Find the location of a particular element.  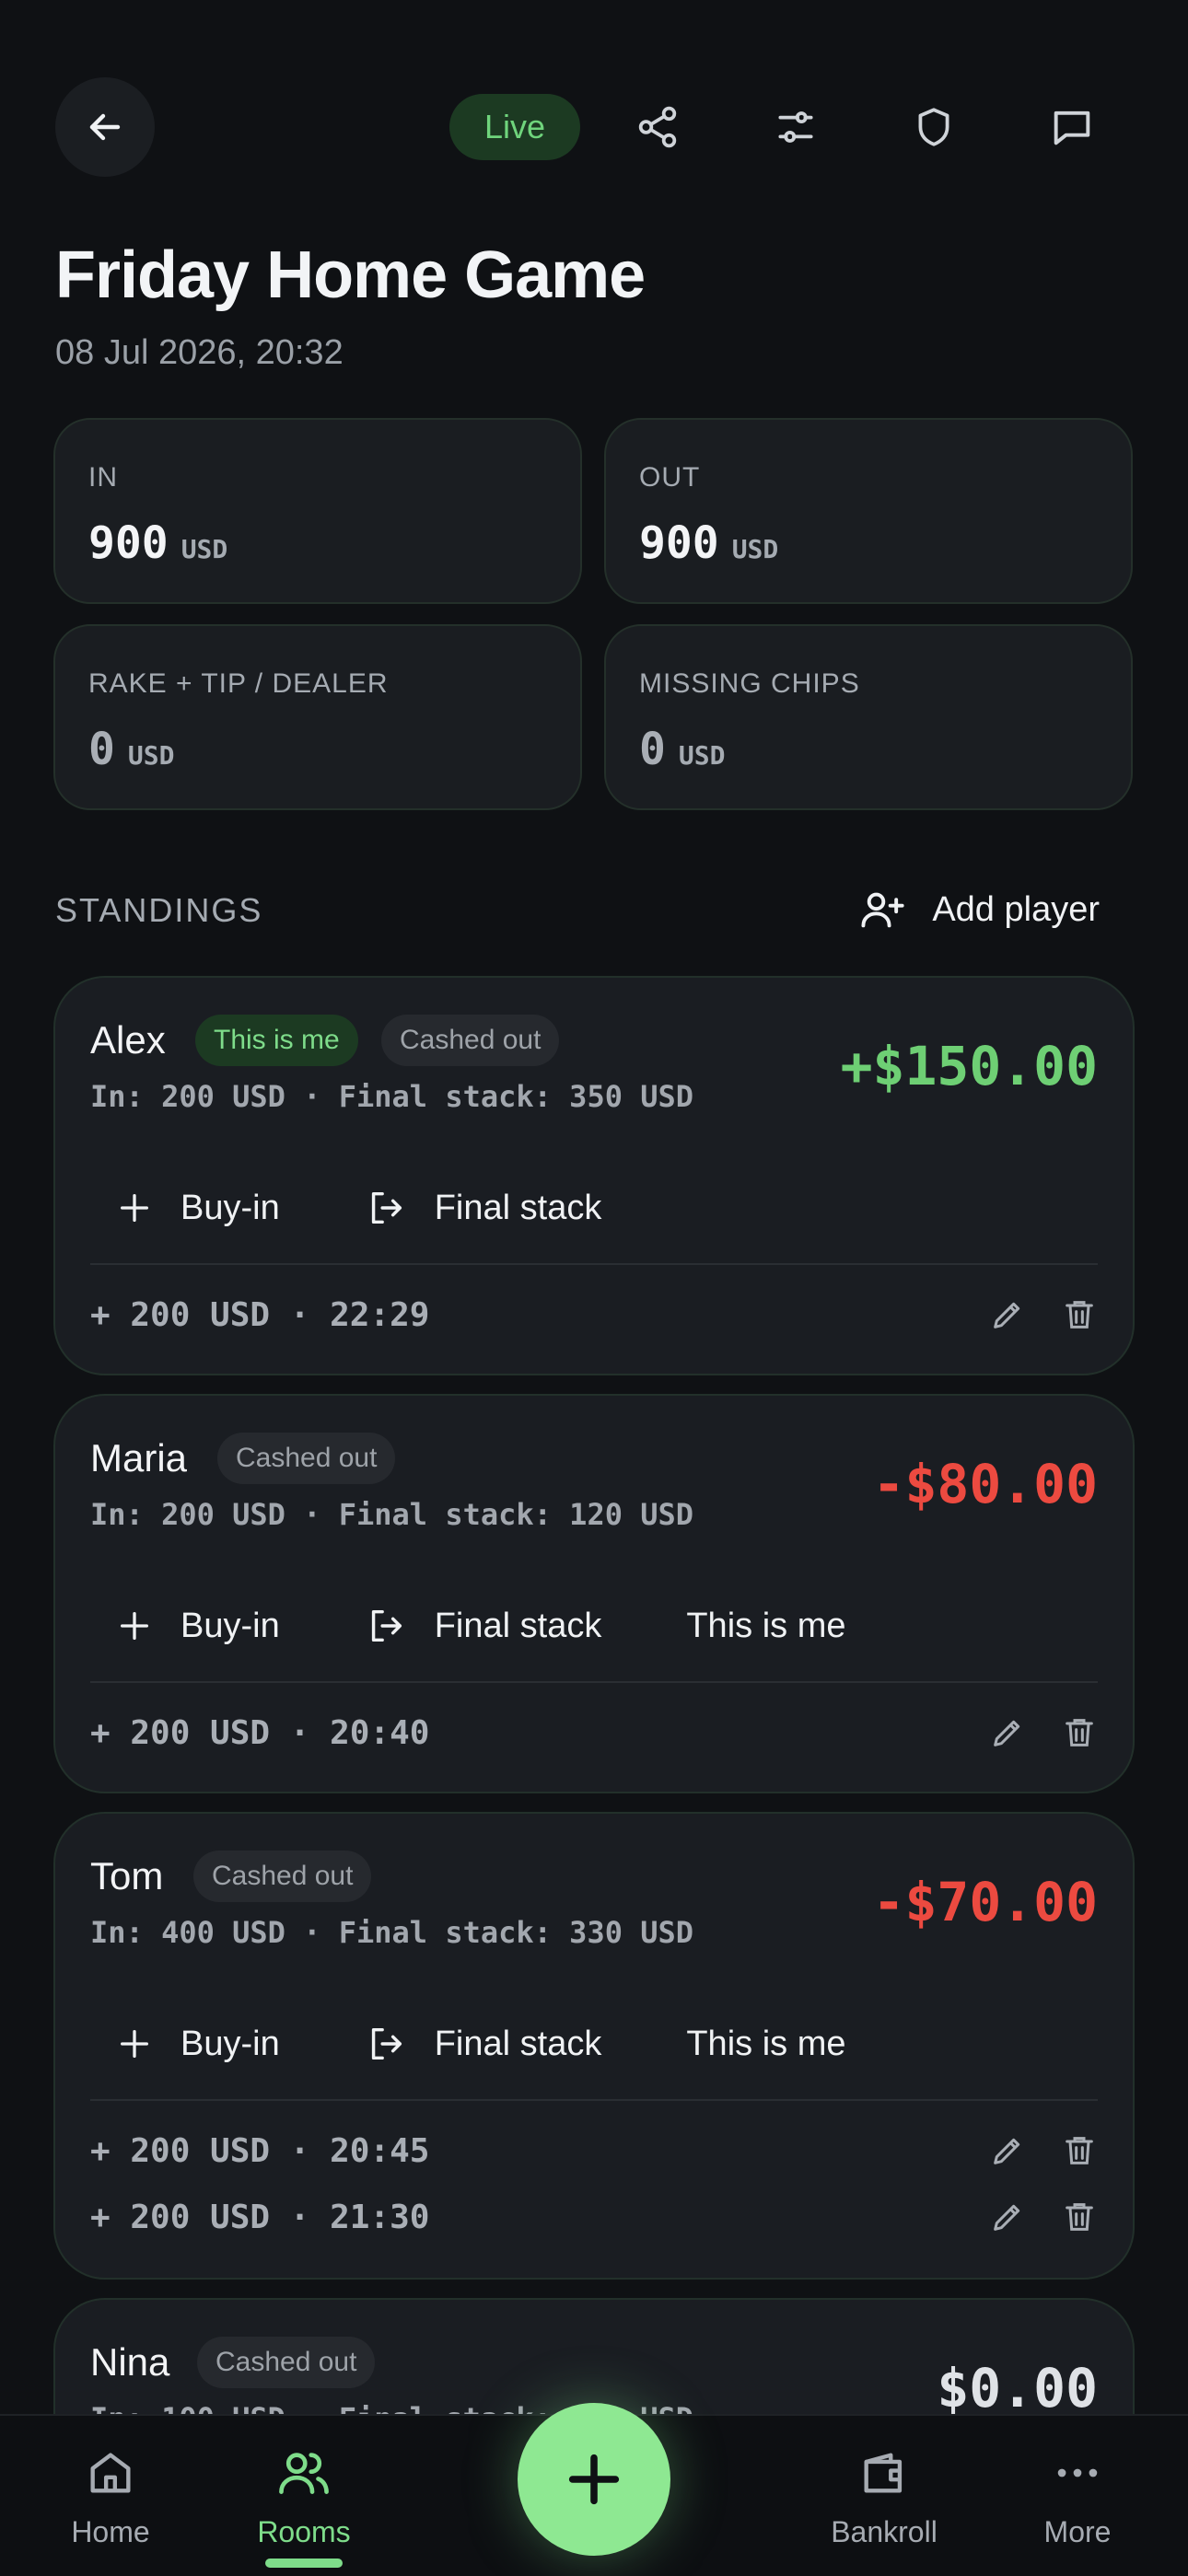

more-icon is located at coordinates (1077, 2472).